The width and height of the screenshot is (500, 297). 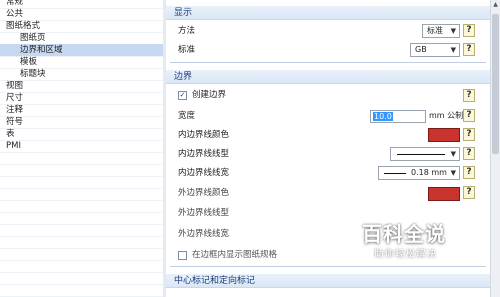 I want to click on width-unit: mm 公制, so click(x=446, y=115).